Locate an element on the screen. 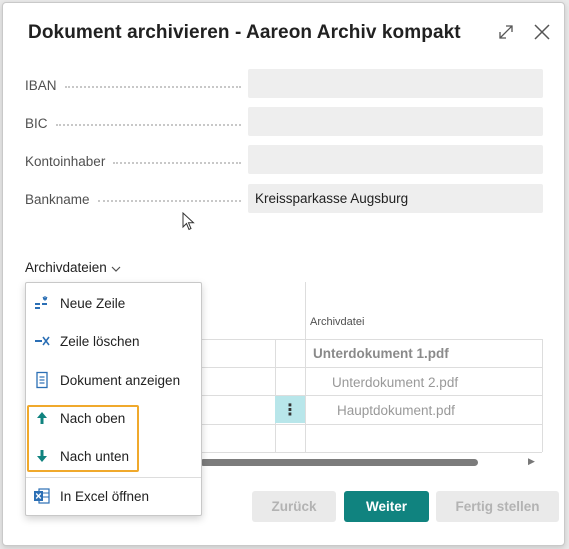 Image resolution: width=569 pixels, height=549 pixels. menu-item-delete-line: Zeile löschen is located at coordinates (113, 341).